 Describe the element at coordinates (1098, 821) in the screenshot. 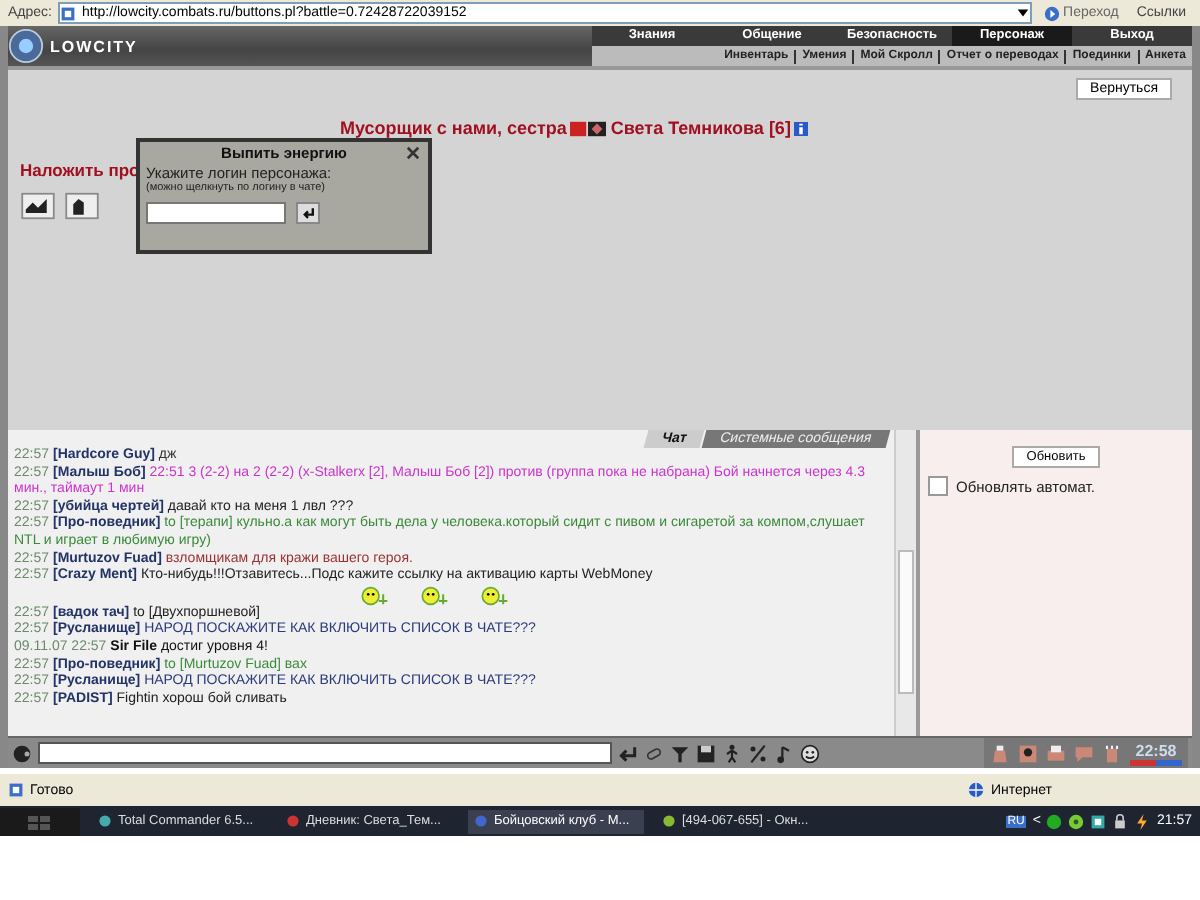

I see `network-icon` at that location.